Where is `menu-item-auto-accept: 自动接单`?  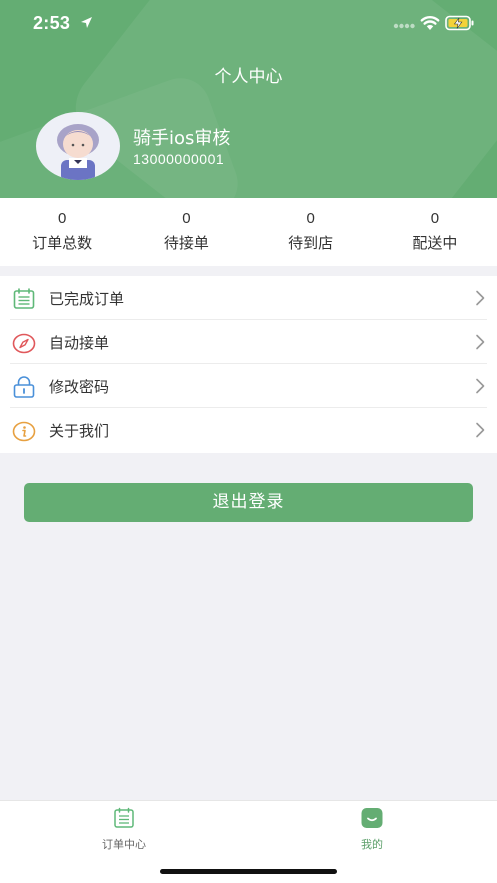 menu-item-auto-accept: 自动接单 is located at coordinates (248, 342).